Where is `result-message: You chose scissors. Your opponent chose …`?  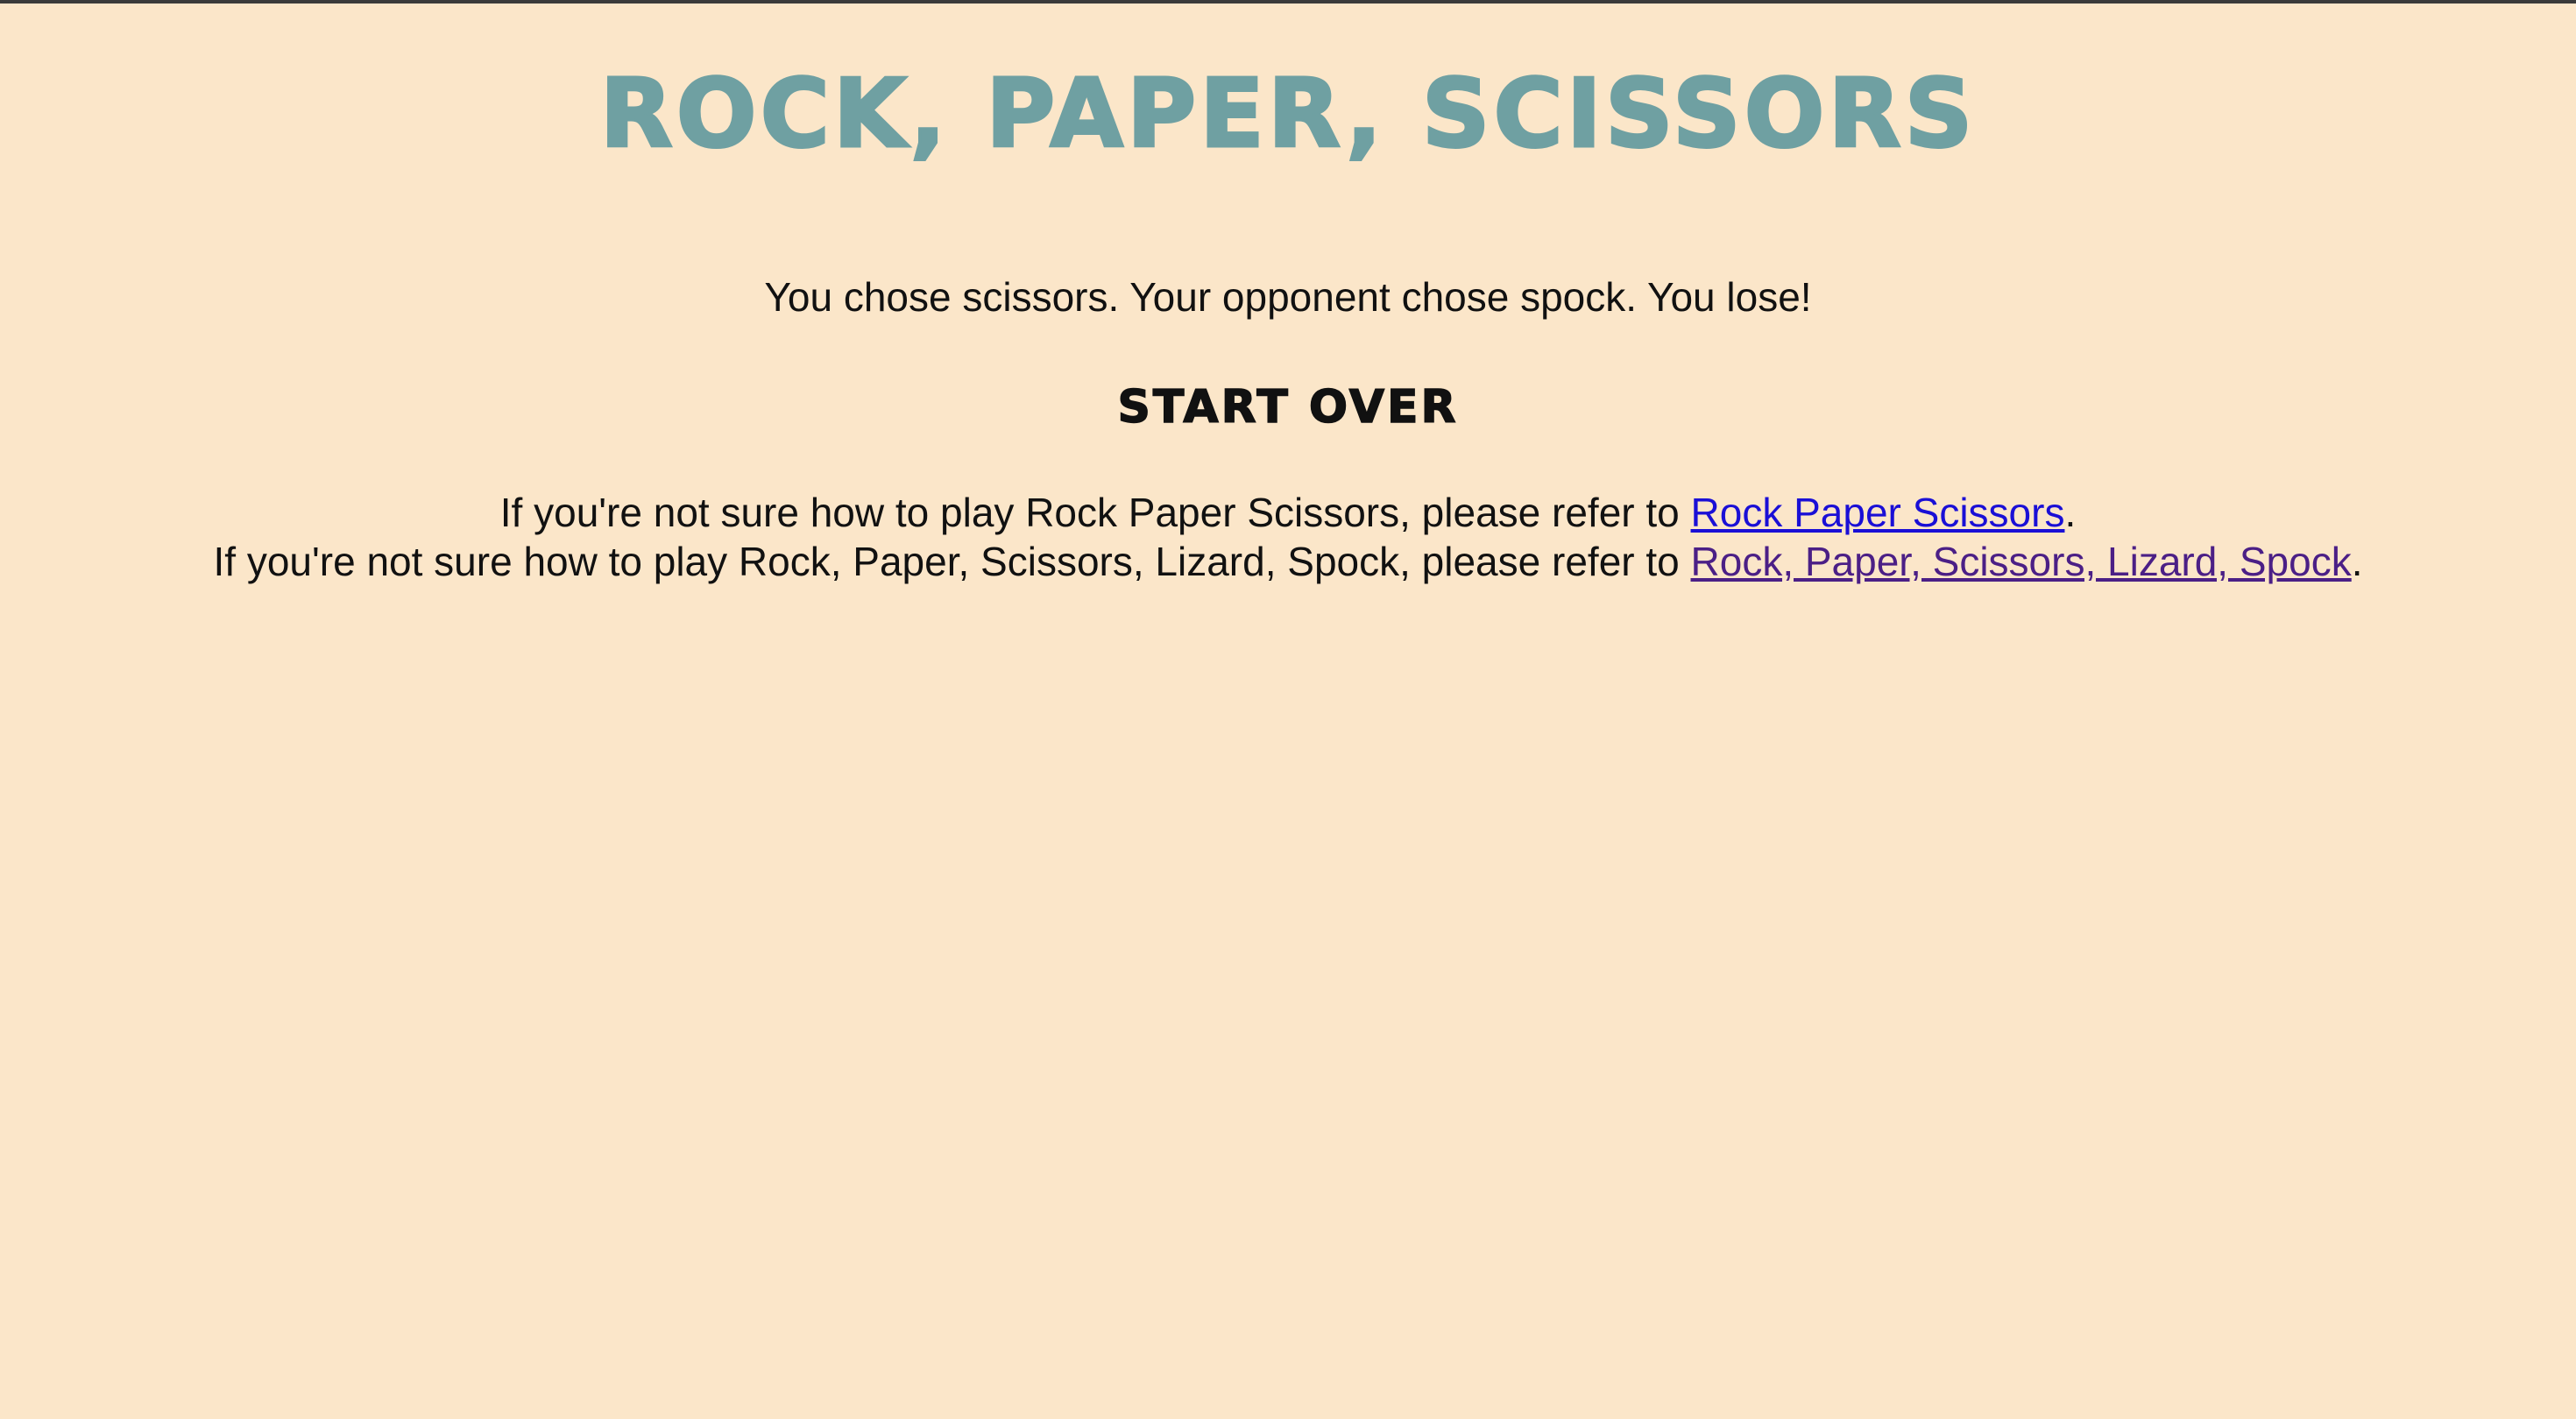
result-message: You chose scissors. Your opponent chose … is located at coordinates (1288, 296).